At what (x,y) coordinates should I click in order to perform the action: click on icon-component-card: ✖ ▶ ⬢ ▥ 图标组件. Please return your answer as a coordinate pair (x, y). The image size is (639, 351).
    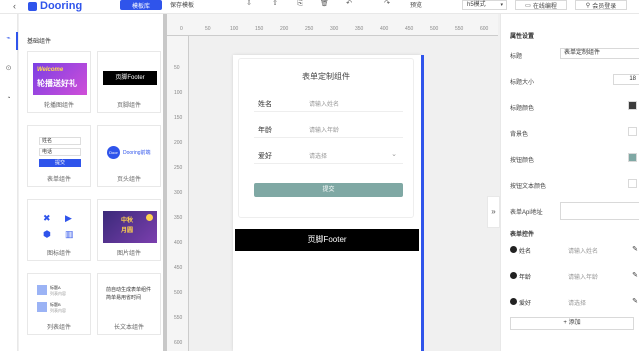
    Looking at the image, I should click on (59, 230).